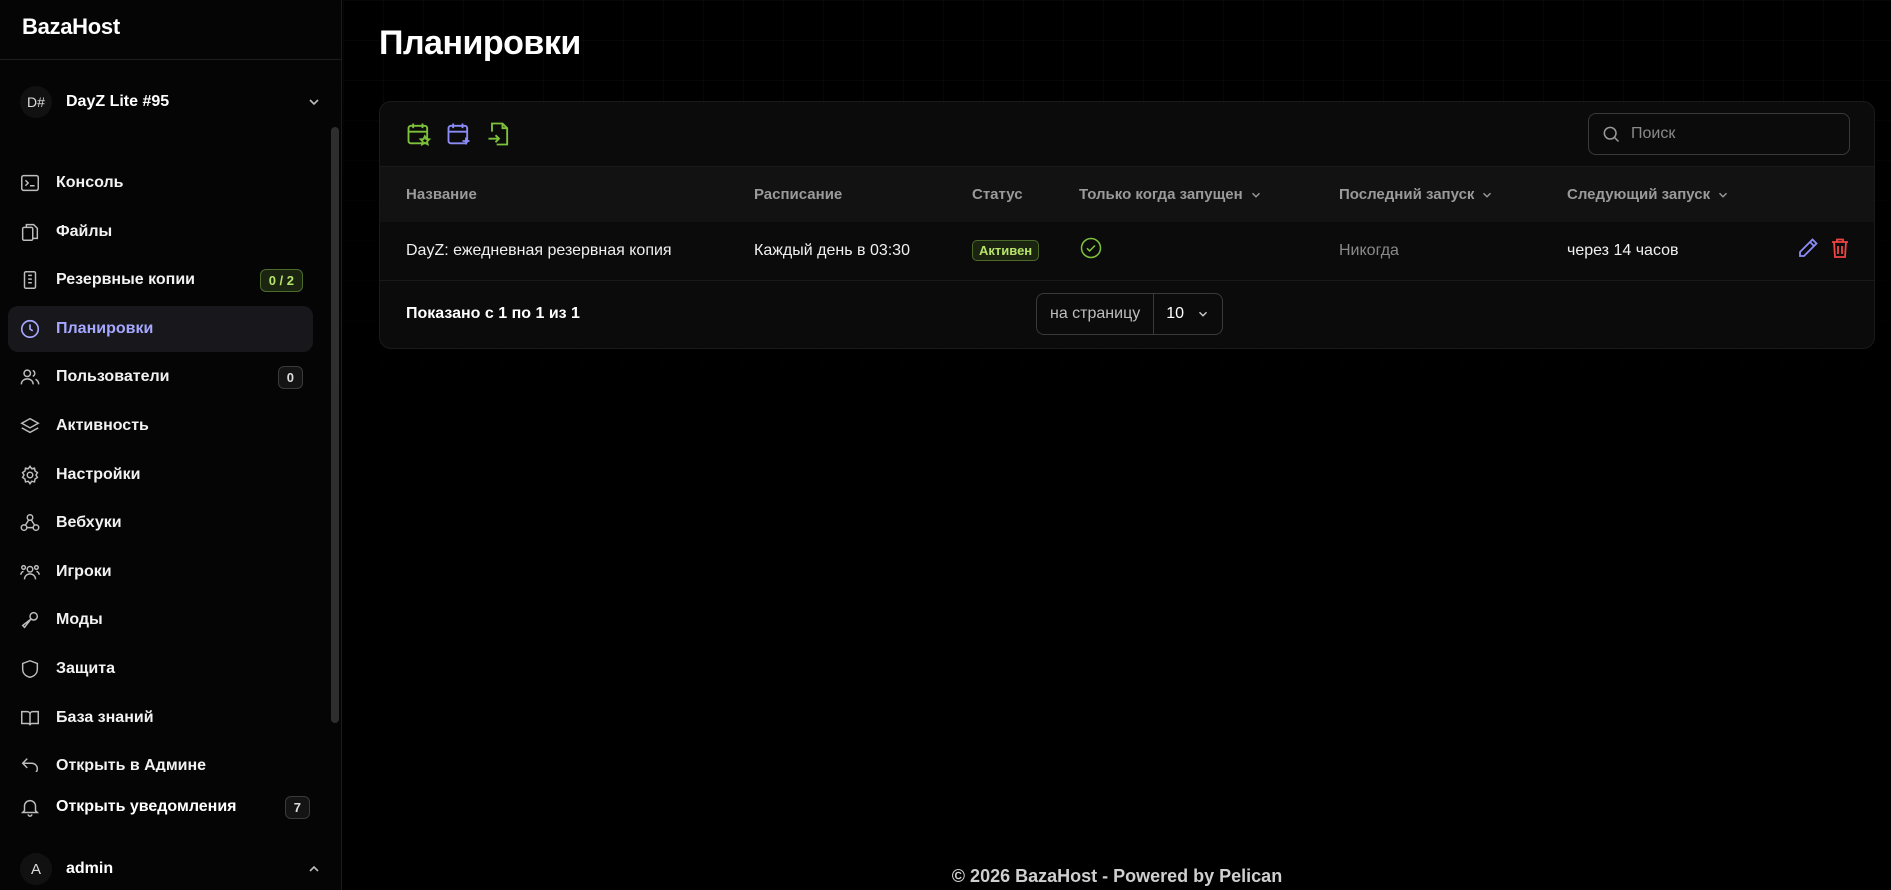 This screenshot has height=890, width=1891. Describe the element at coordinates (30, 718) in the screenshot. I see `book-icon` at that location.